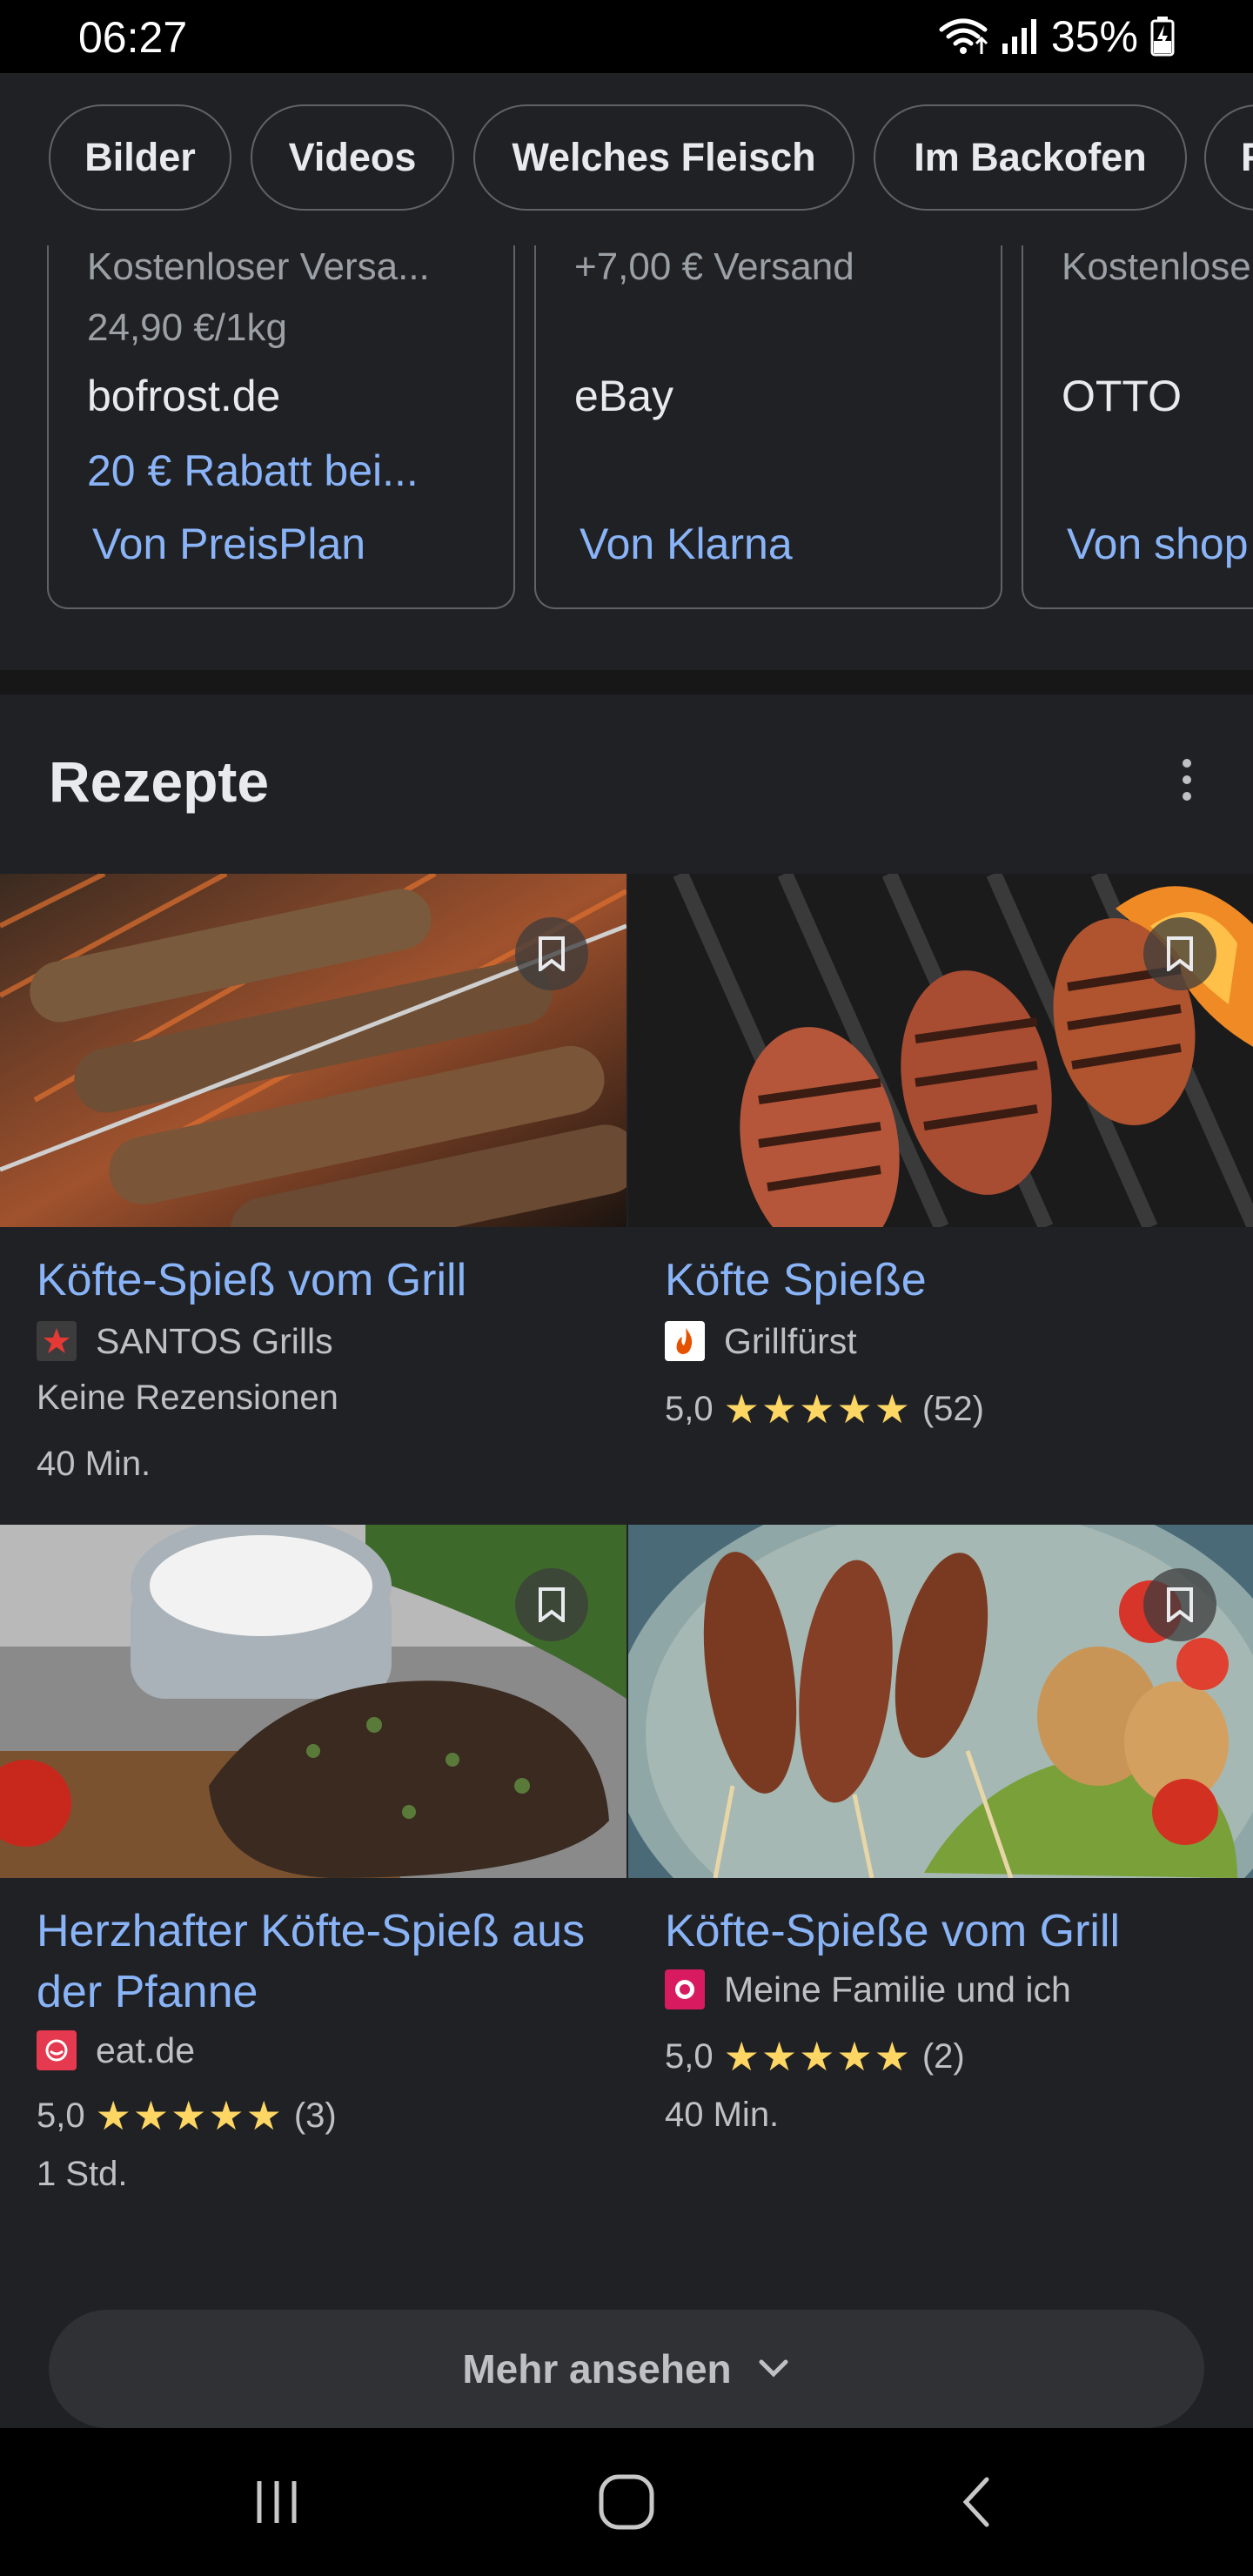  What do you see at coordinates (1019, 37) in the screenshot?
I see `signal-icon` at bounding box center [1019, 37].